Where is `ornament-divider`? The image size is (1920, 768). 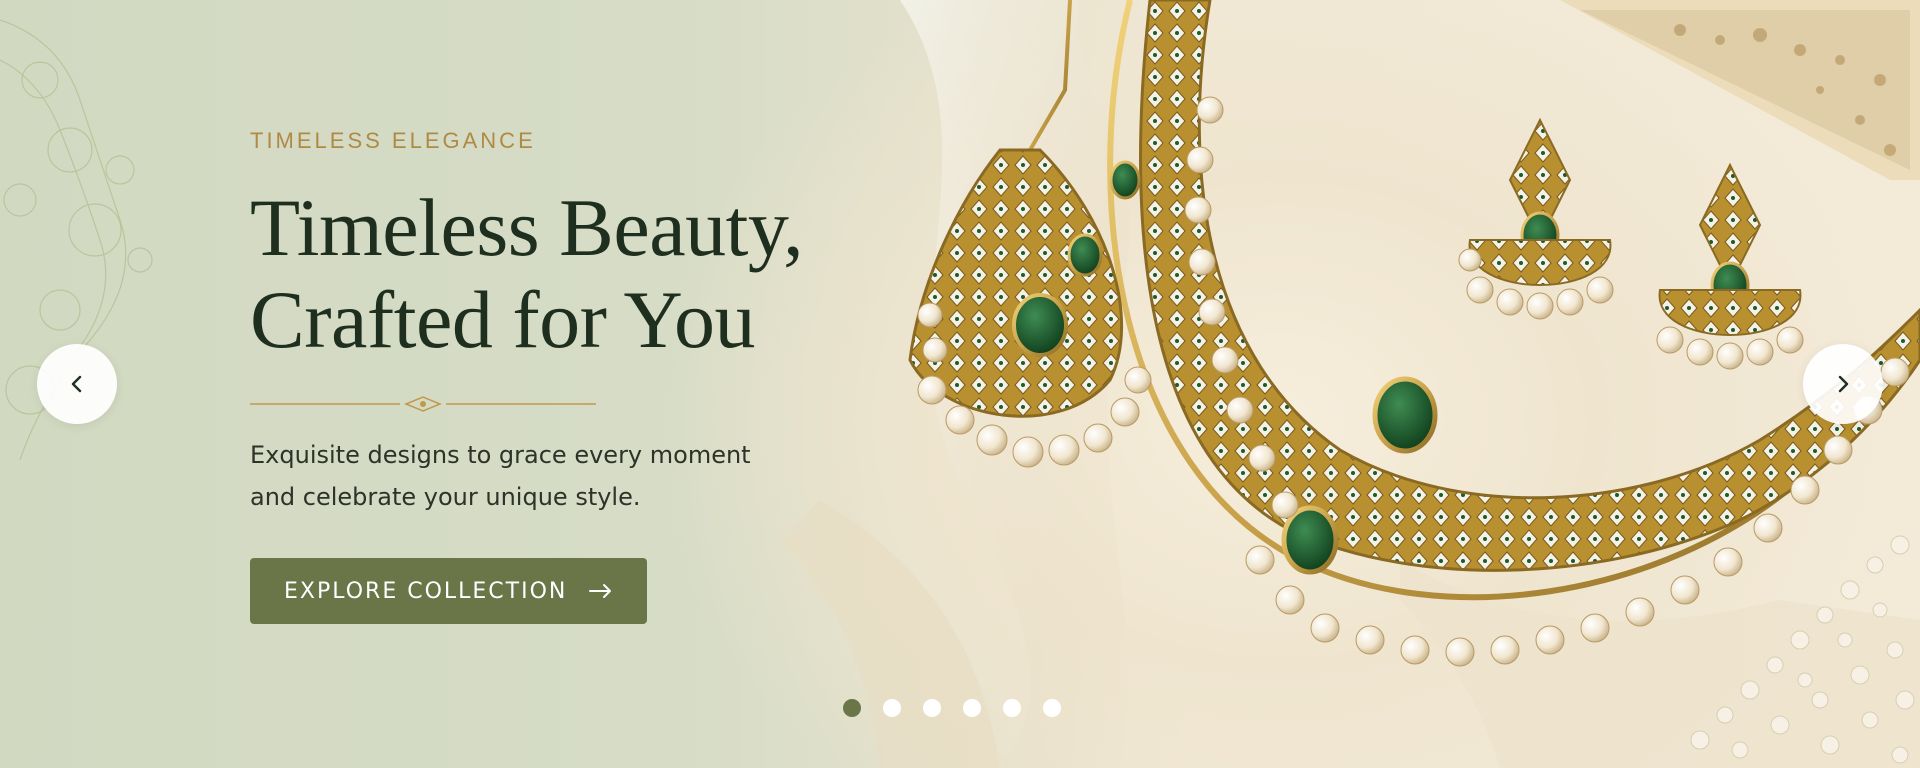
ornament-divider is located at coordinates (423, 404).